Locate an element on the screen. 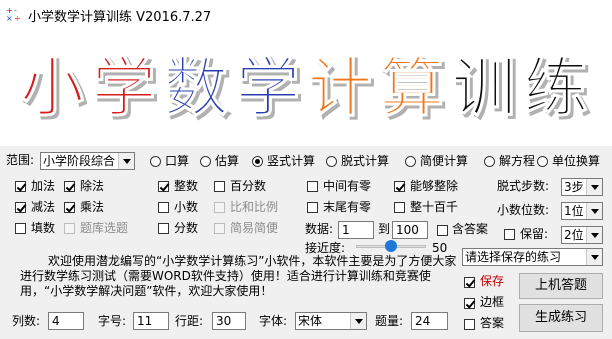  ratio-checkbox is located at coordinates (219, 207).